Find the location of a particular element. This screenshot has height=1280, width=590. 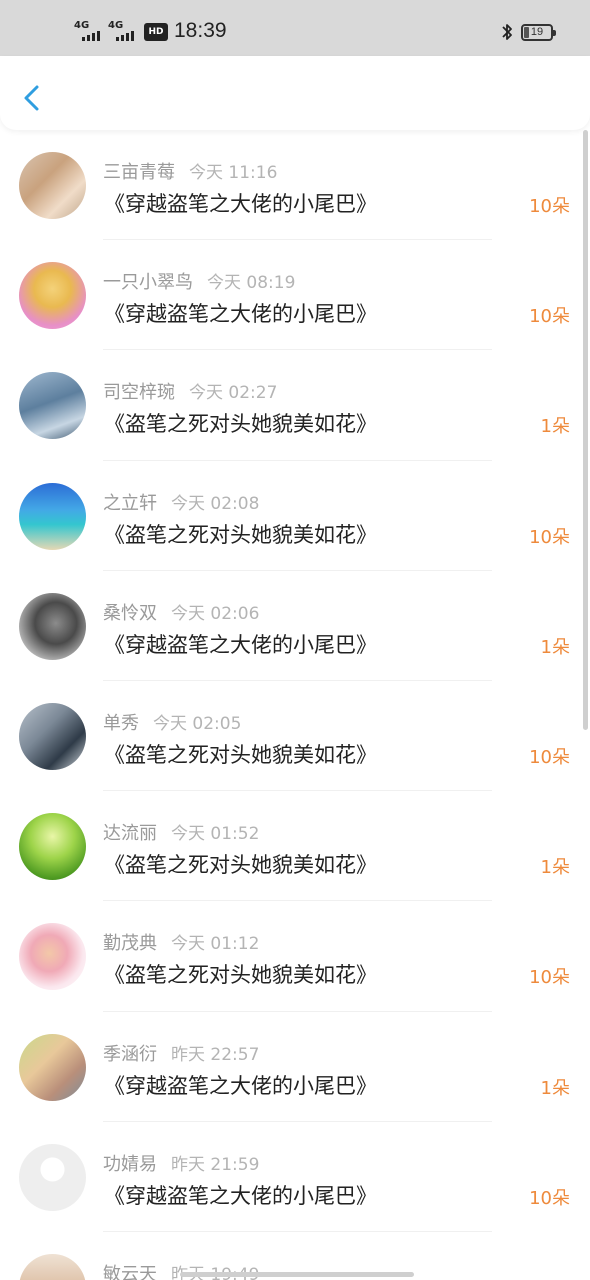

chevron-left-icon is located at coordinates (32, 98).